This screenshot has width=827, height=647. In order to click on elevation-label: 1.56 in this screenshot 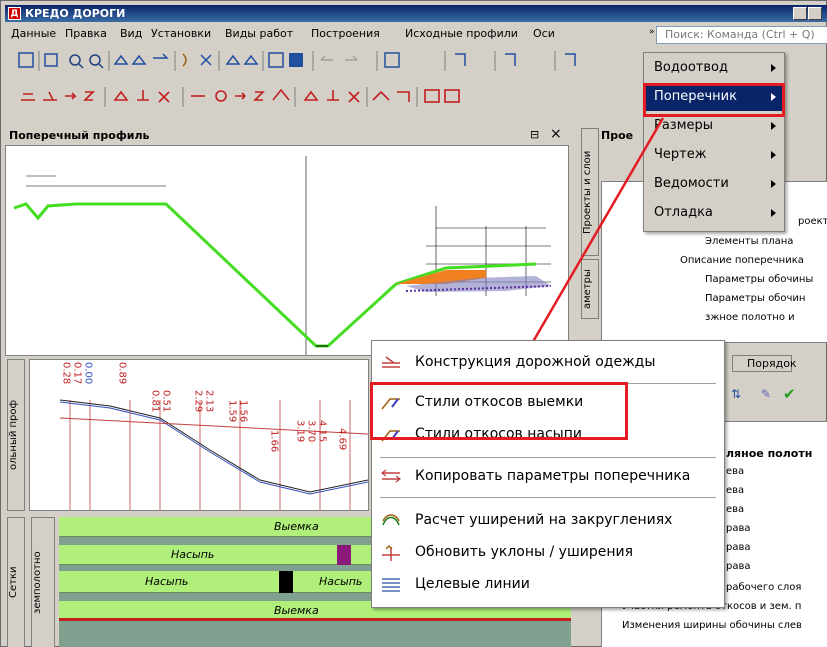, I will do `click(243, 411)`.